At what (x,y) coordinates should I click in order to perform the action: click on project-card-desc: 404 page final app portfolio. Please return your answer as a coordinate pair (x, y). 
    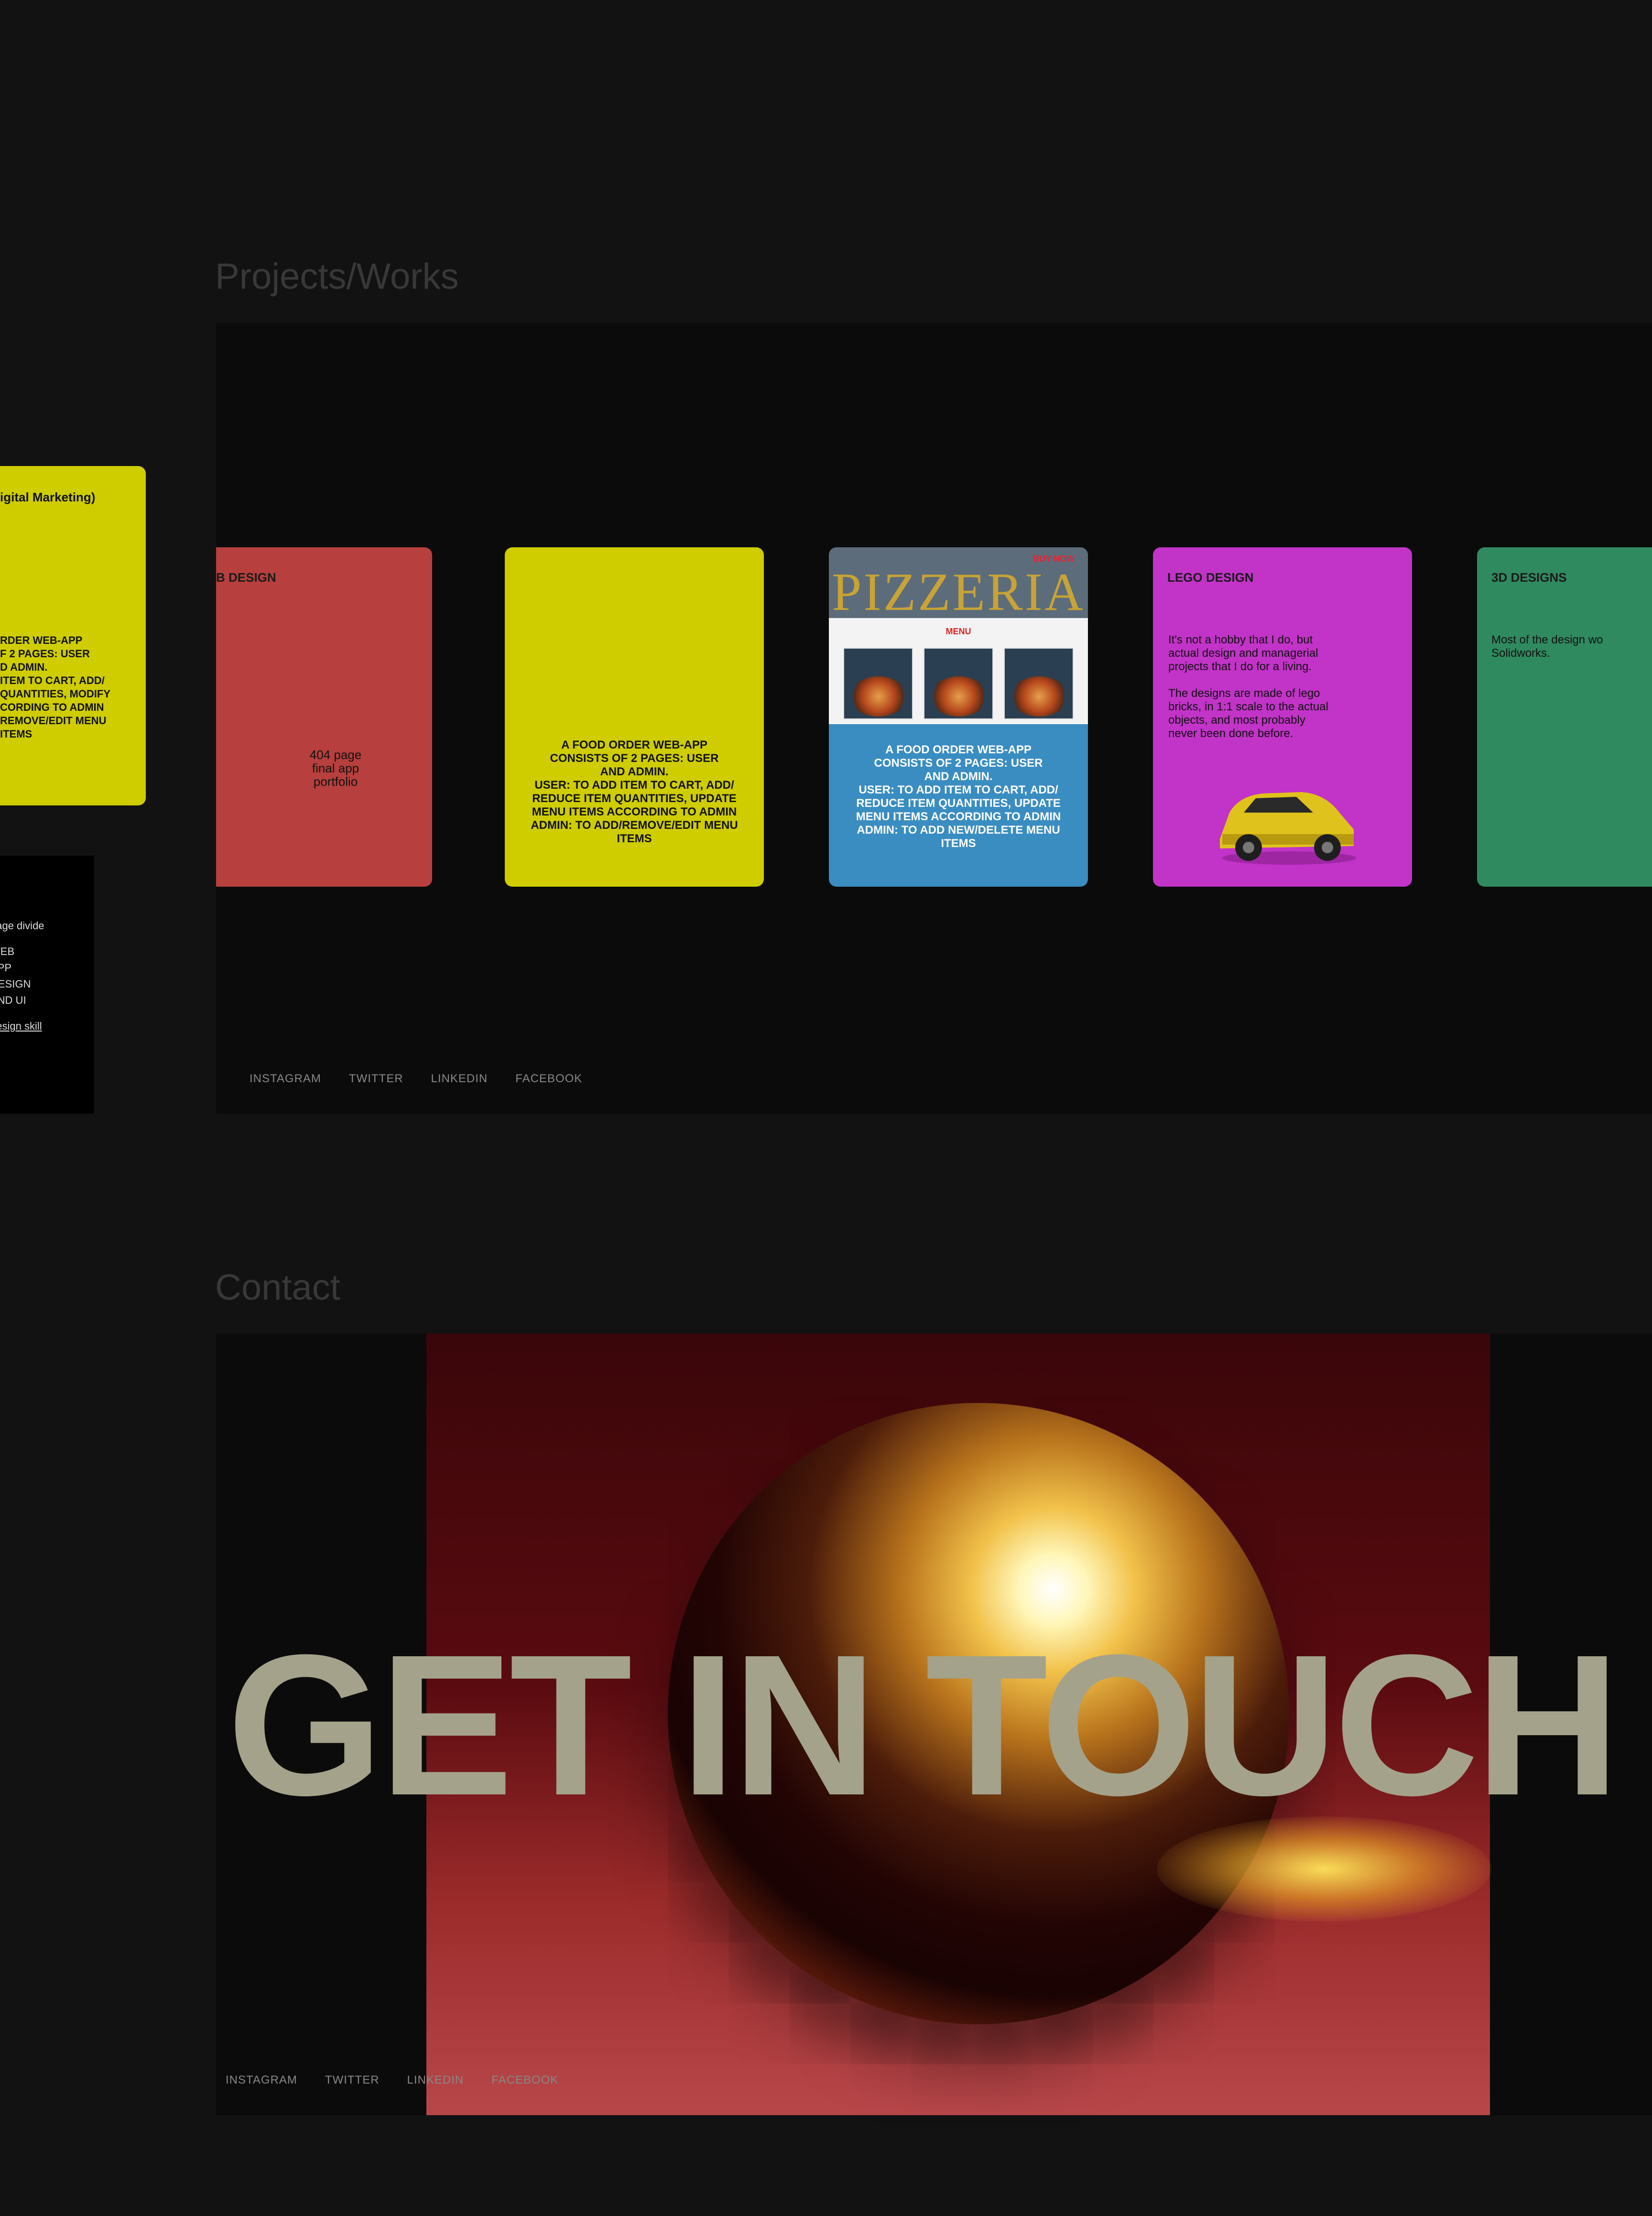
    Looking at the image, I should click on (335, 768).